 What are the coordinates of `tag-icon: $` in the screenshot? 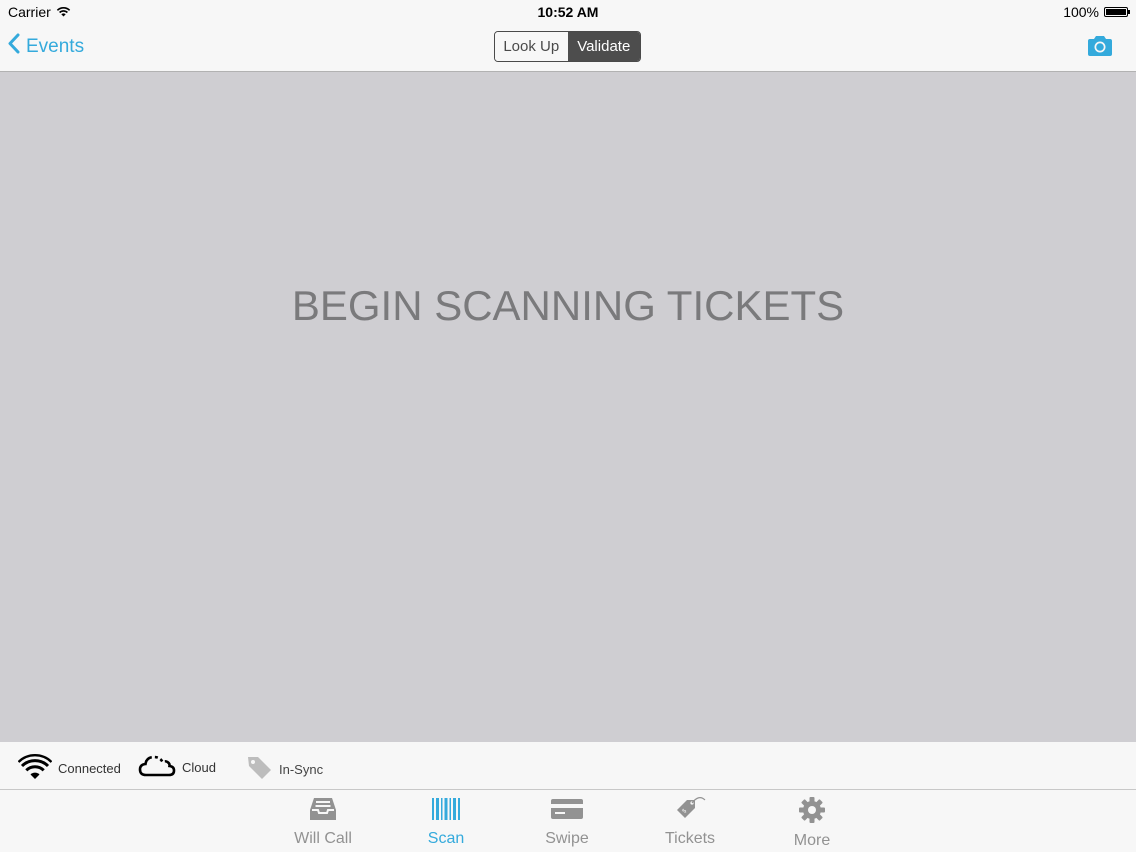 It's located at (690, 811).